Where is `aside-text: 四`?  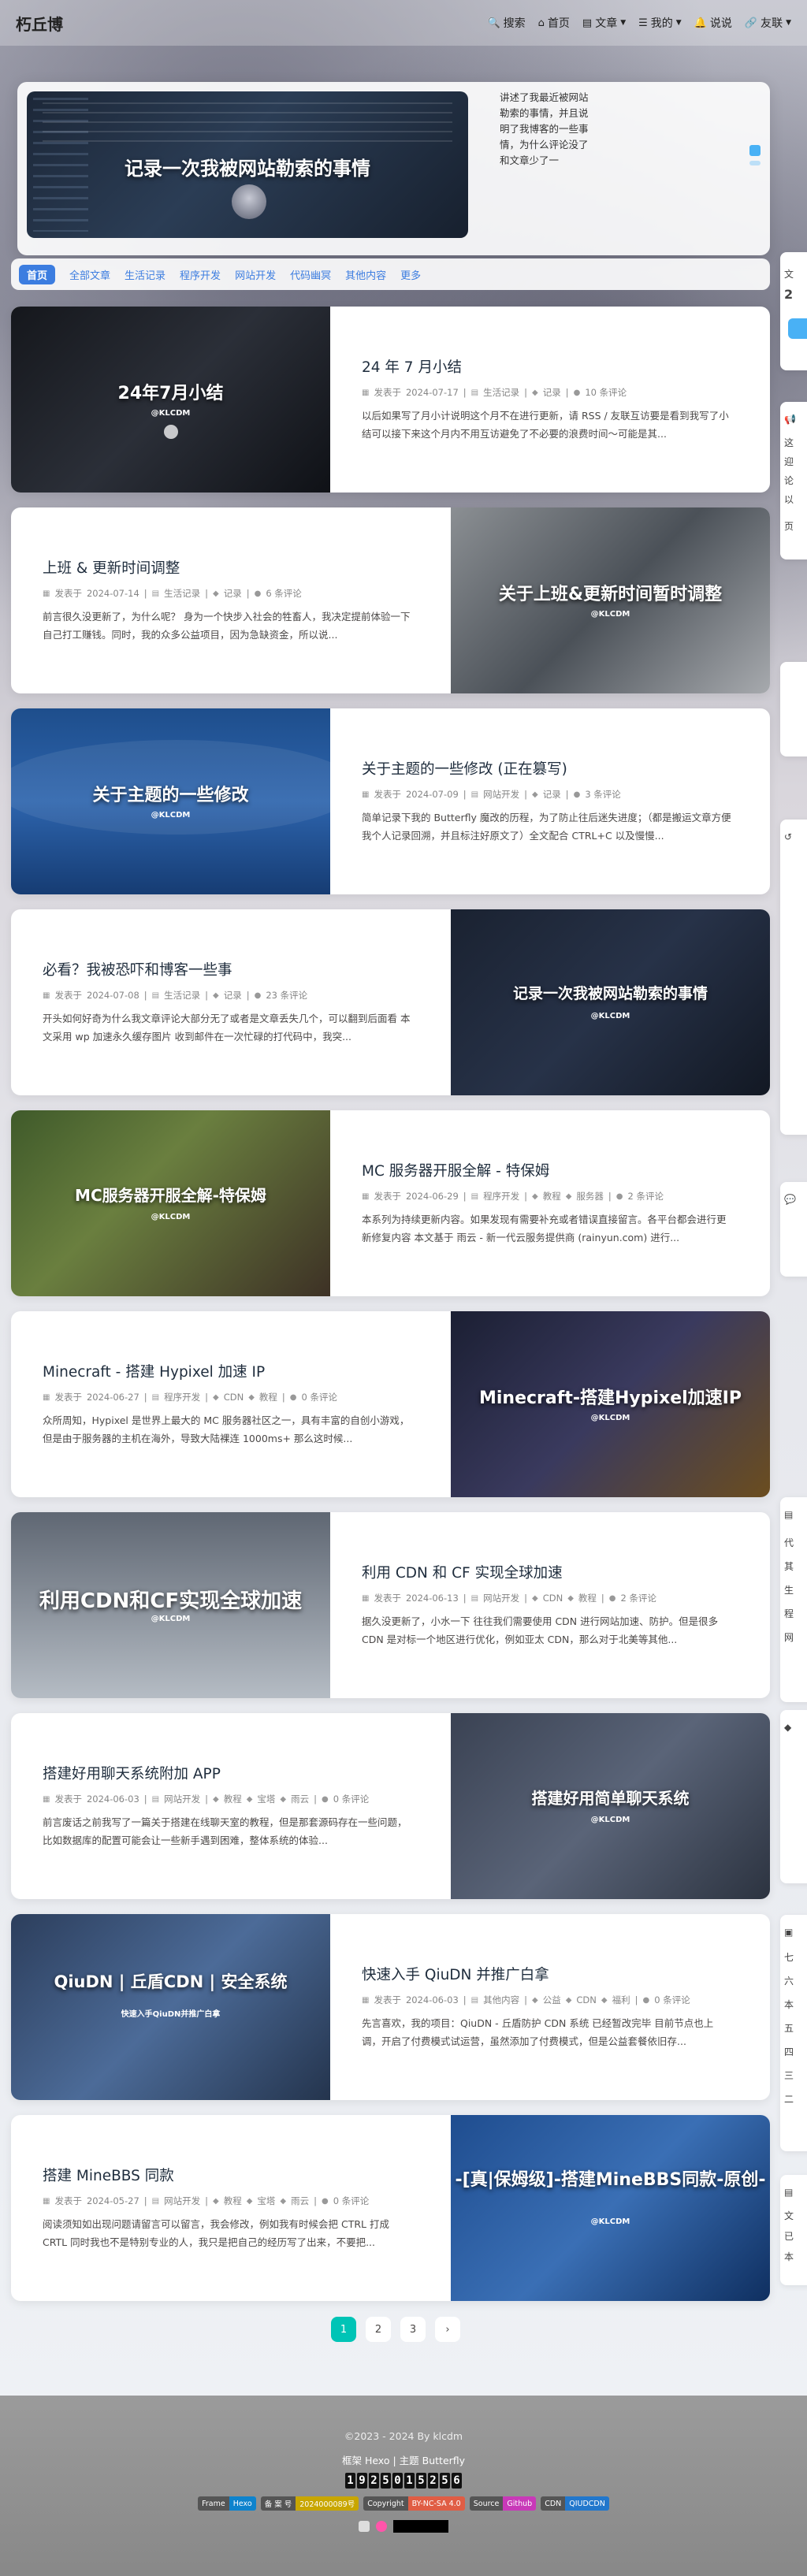 aside-text: 四 is located at coordinates (789, 2052).